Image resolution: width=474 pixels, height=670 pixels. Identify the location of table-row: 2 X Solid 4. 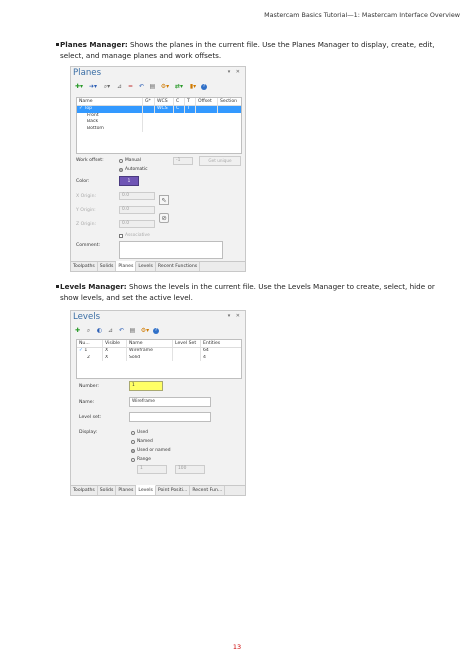
(159, 358).